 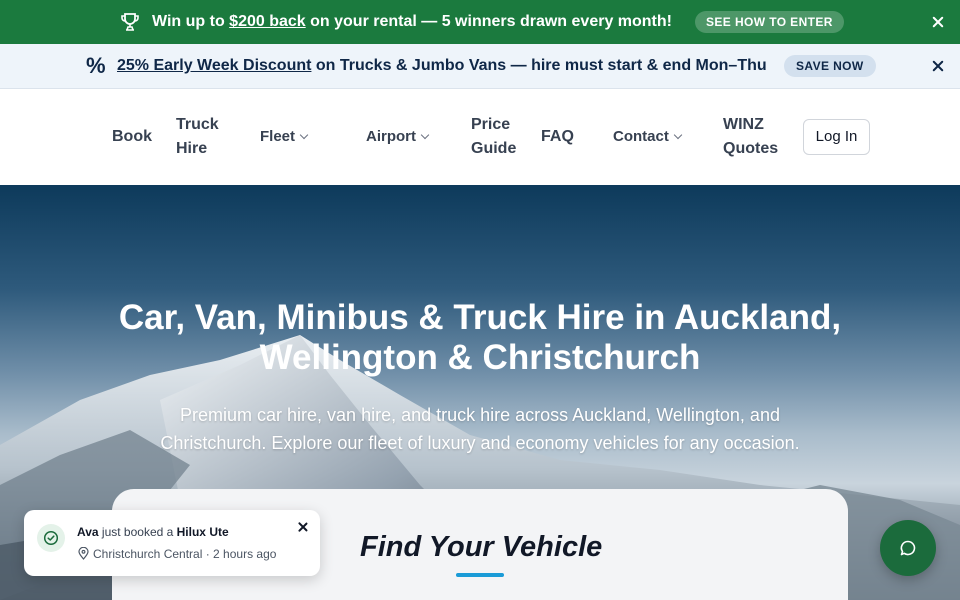 What do you see at coordinates (769, 22) in the screenshot?
I see `see-how-to-enter-button: SEE HOW TO ENTER` at bounding box center [769, 22].